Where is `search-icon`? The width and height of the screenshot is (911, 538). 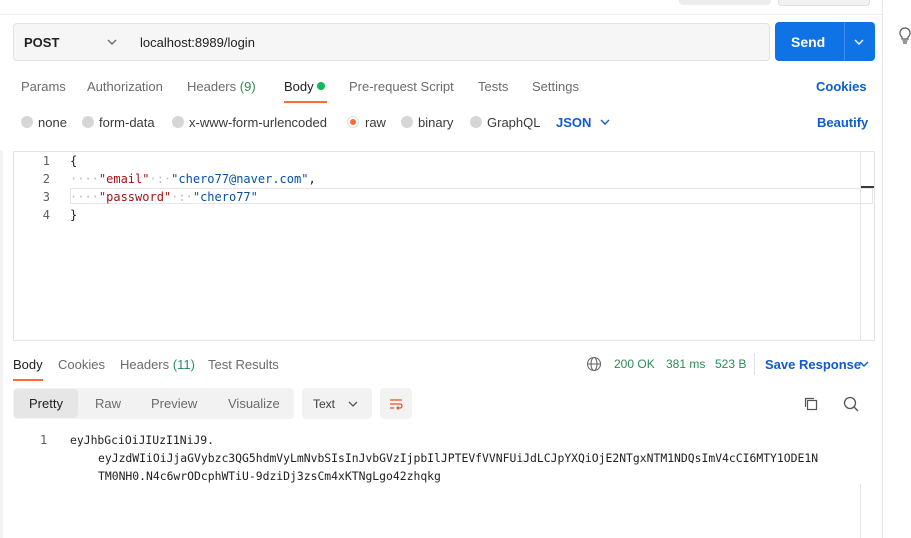 search-icon is located at coordinates (851, 404).